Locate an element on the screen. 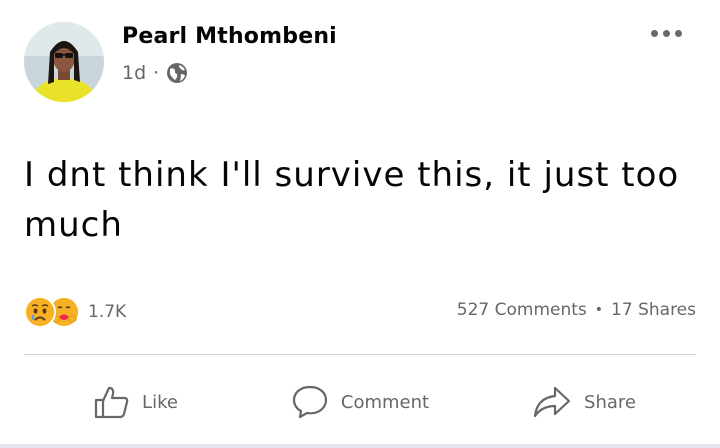 The image size is (720, 448). comment-button: Comment is located at coordinates (360, 402).